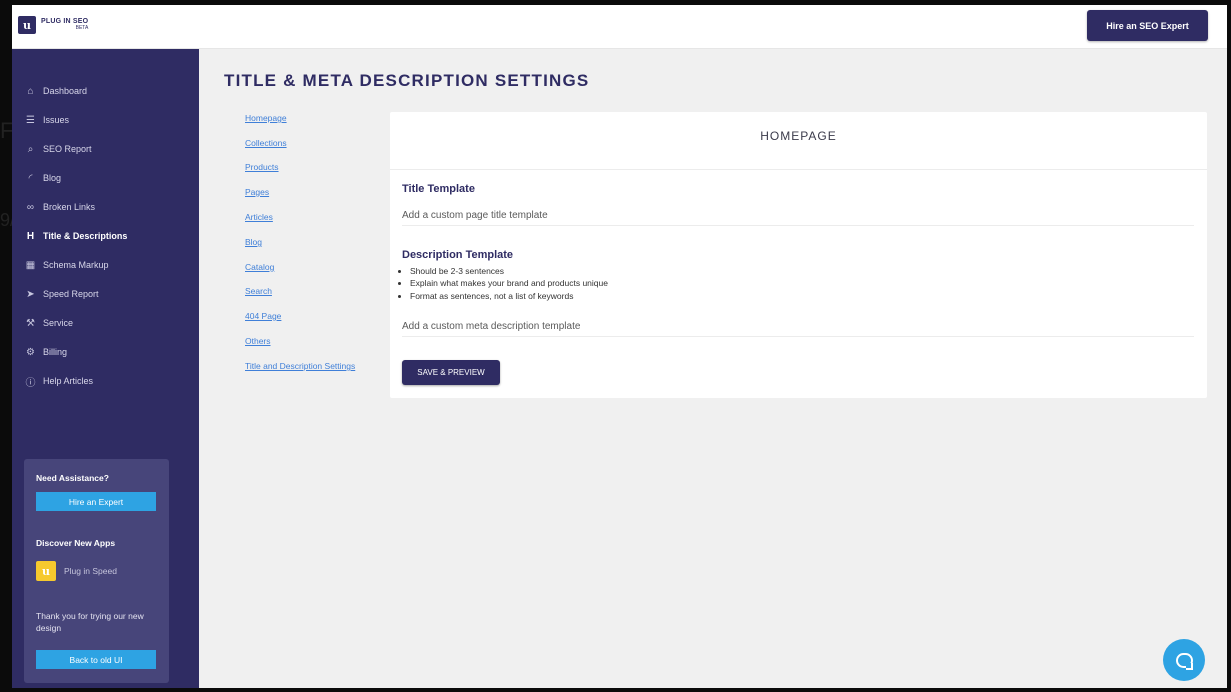 The image size is (1231, 692). What do you see at coordinates (451, 372) in the screenshot?
I see `save-preview-button: SAVE & PREVIEW` at bounding box center [451, 372].